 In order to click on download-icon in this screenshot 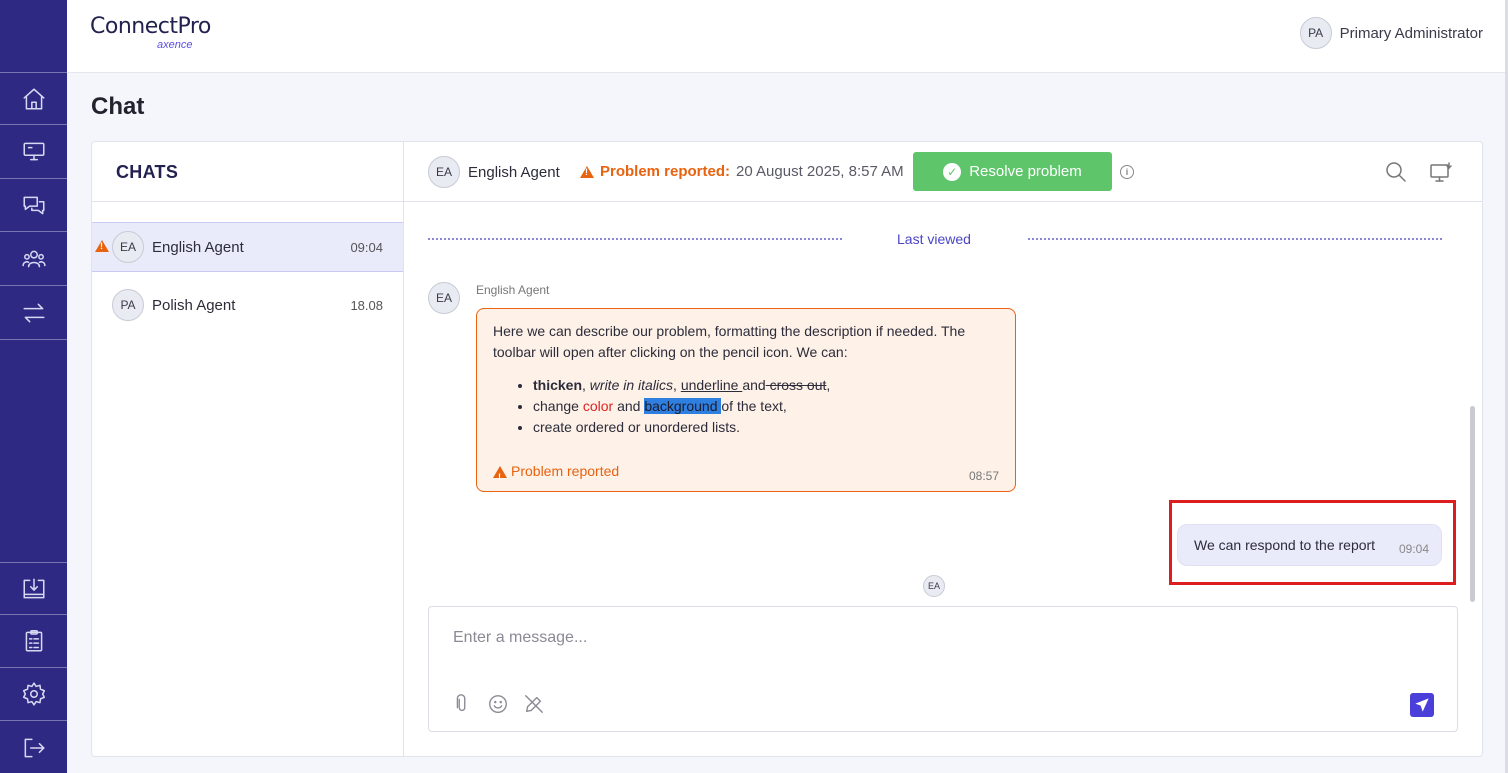, I will do `click(33, 587)`.